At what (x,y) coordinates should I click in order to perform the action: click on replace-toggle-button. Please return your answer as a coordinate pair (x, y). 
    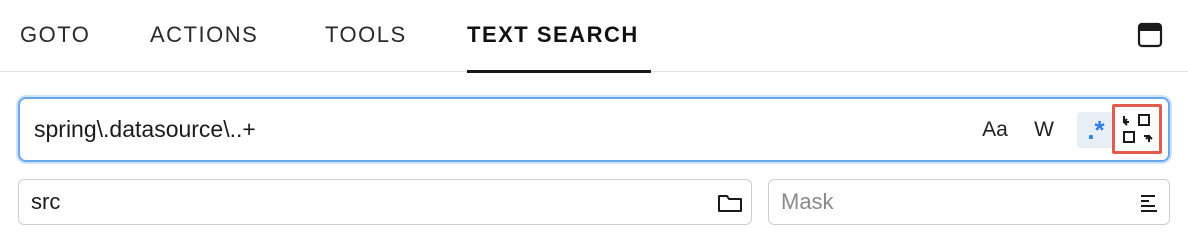
    Looking at the image, I should click on (1137, 129).